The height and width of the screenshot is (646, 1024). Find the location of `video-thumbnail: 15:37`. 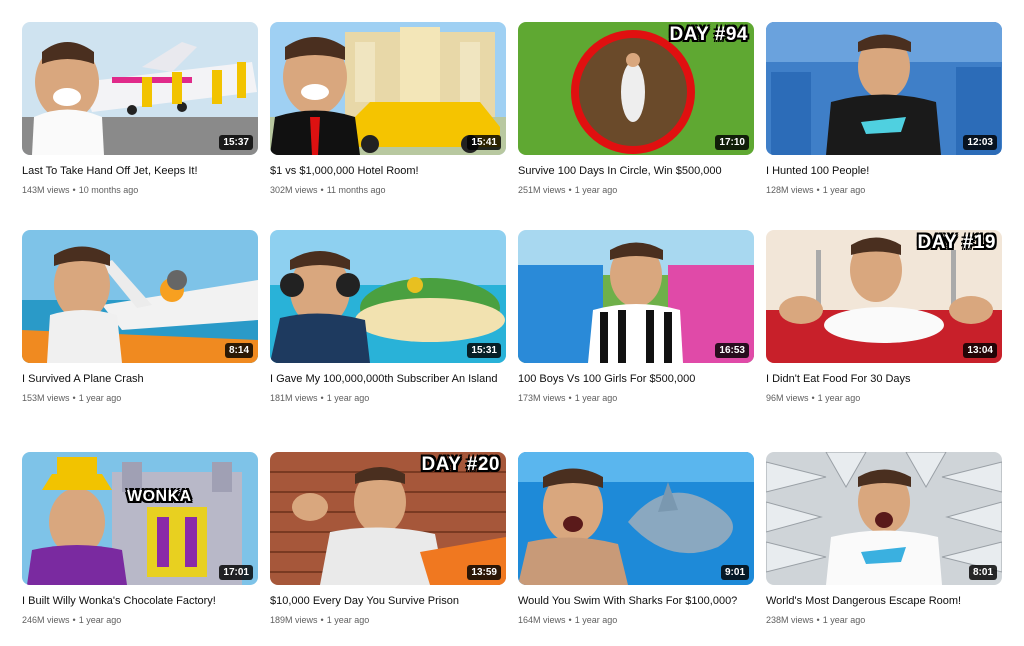

video-thumbnail: 15:37 is located at coordinates (140, 88).